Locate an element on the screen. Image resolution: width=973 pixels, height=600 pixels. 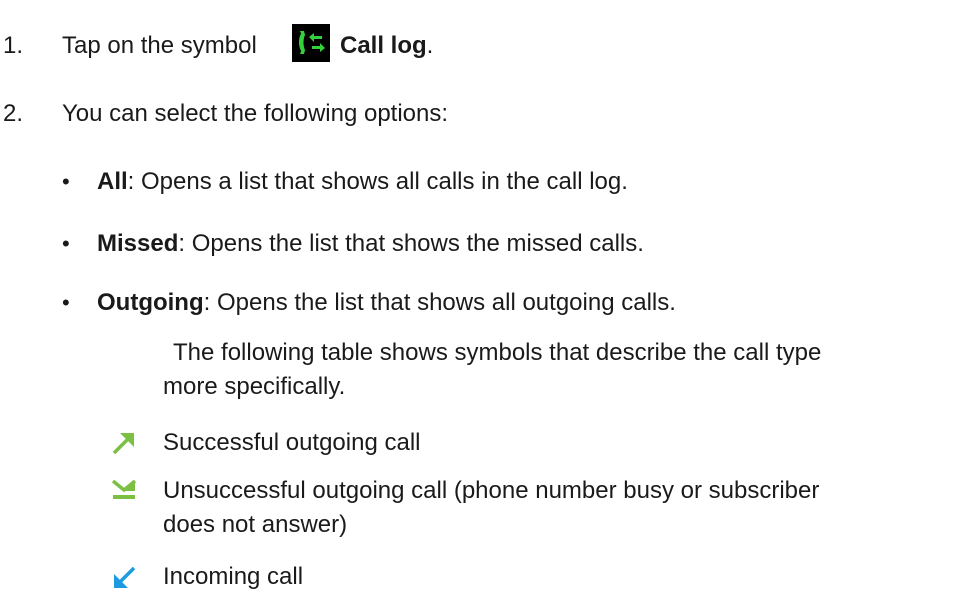
option-label: Outgoing is located at coordinates (150, 302).